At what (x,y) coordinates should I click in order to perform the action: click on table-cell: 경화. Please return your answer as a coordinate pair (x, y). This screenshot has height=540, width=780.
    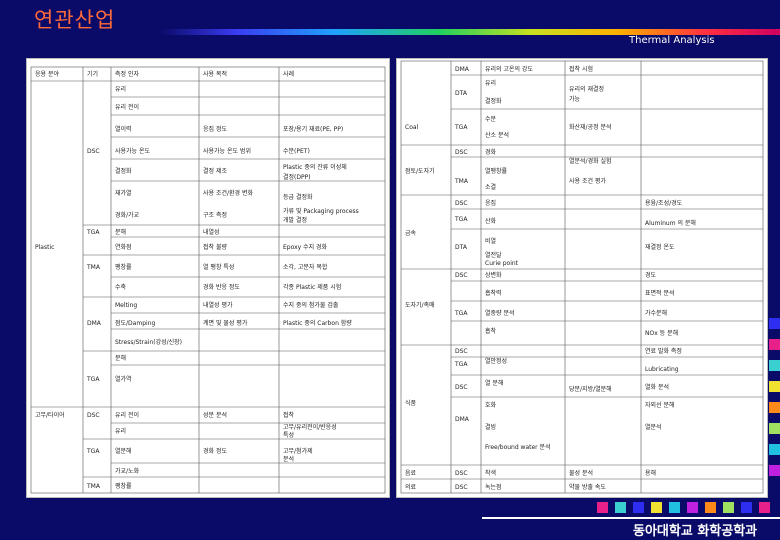
    Looking at the image, I should click on (491, 152).